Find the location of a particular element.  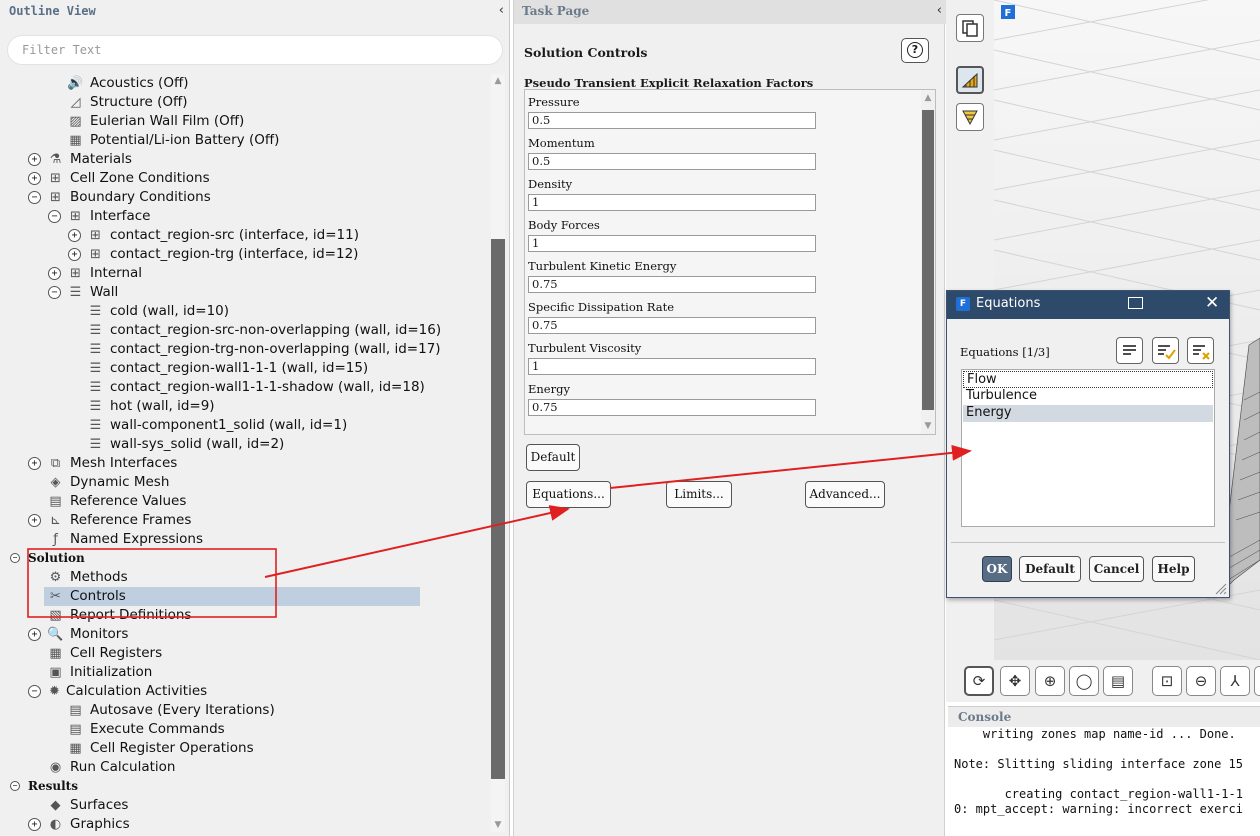

tree-item: ☰ contact_region-wall1-1-1 (wall, id=15) is located at coordinates (244, 368).